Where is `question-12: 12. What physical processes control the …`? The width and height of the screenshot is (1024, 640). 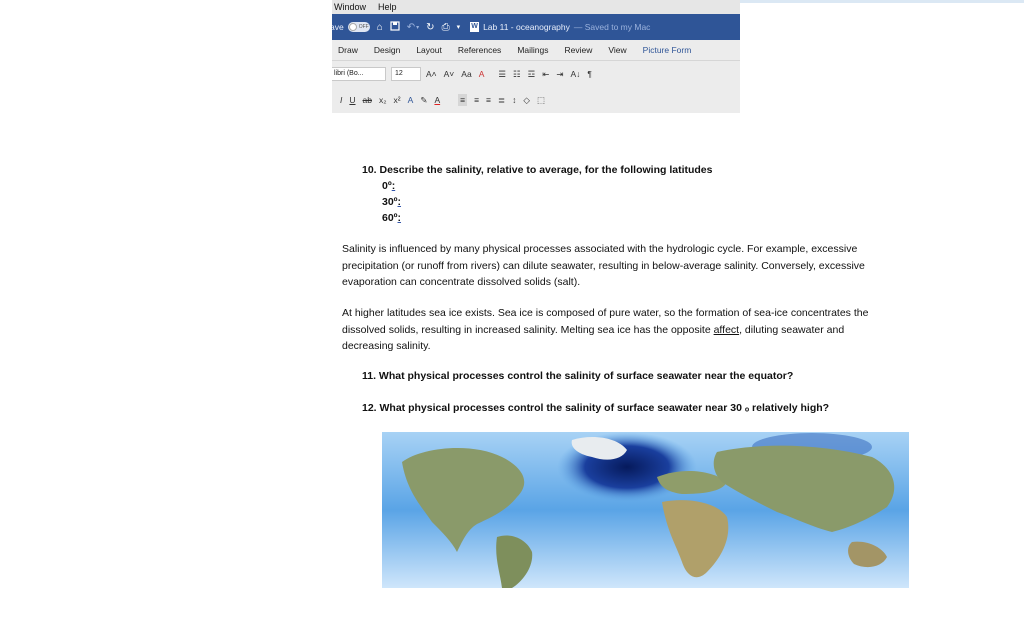 question-12: 12. What physical processes control the … is located at coordinates (596, 408).